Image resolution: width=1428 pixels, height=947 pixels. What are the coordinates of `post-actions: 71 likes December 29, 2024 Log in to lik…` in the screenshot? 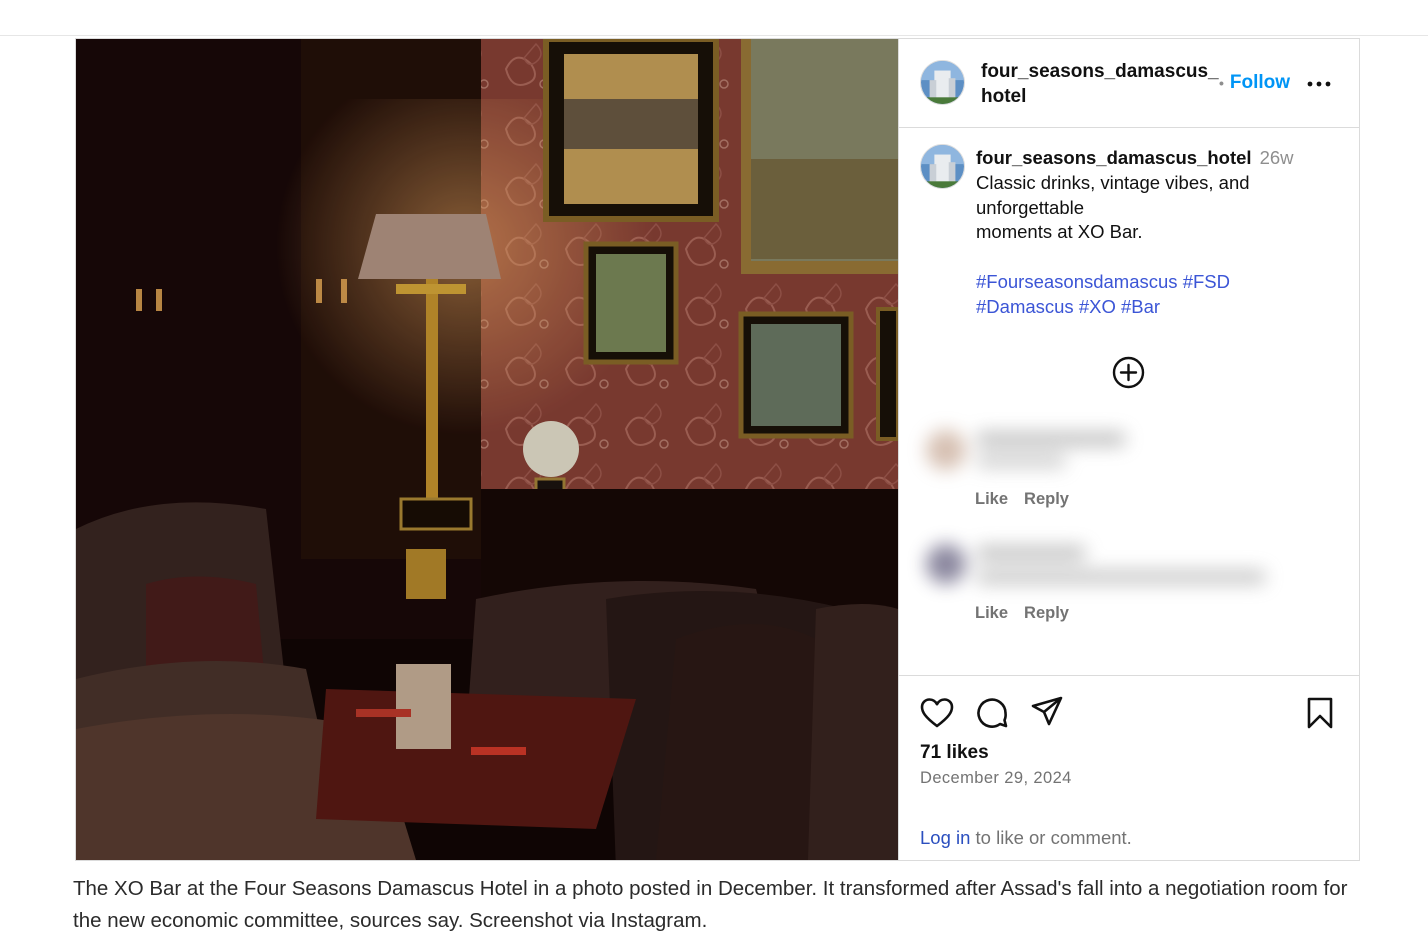 It's located at (1129, 767).